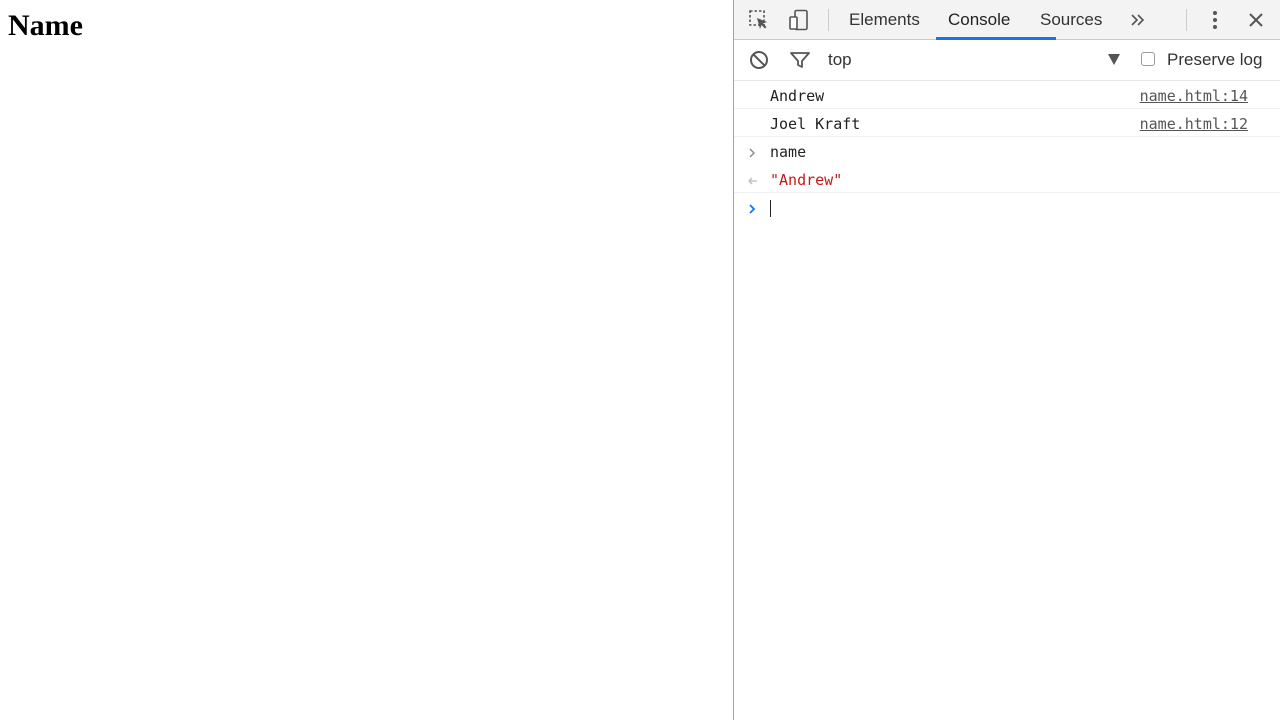 This screenshot has width=1280, height=720. Describe the element at coordinates (752, 179) in the screenshot. I see `return-arrow-icon` at that location.